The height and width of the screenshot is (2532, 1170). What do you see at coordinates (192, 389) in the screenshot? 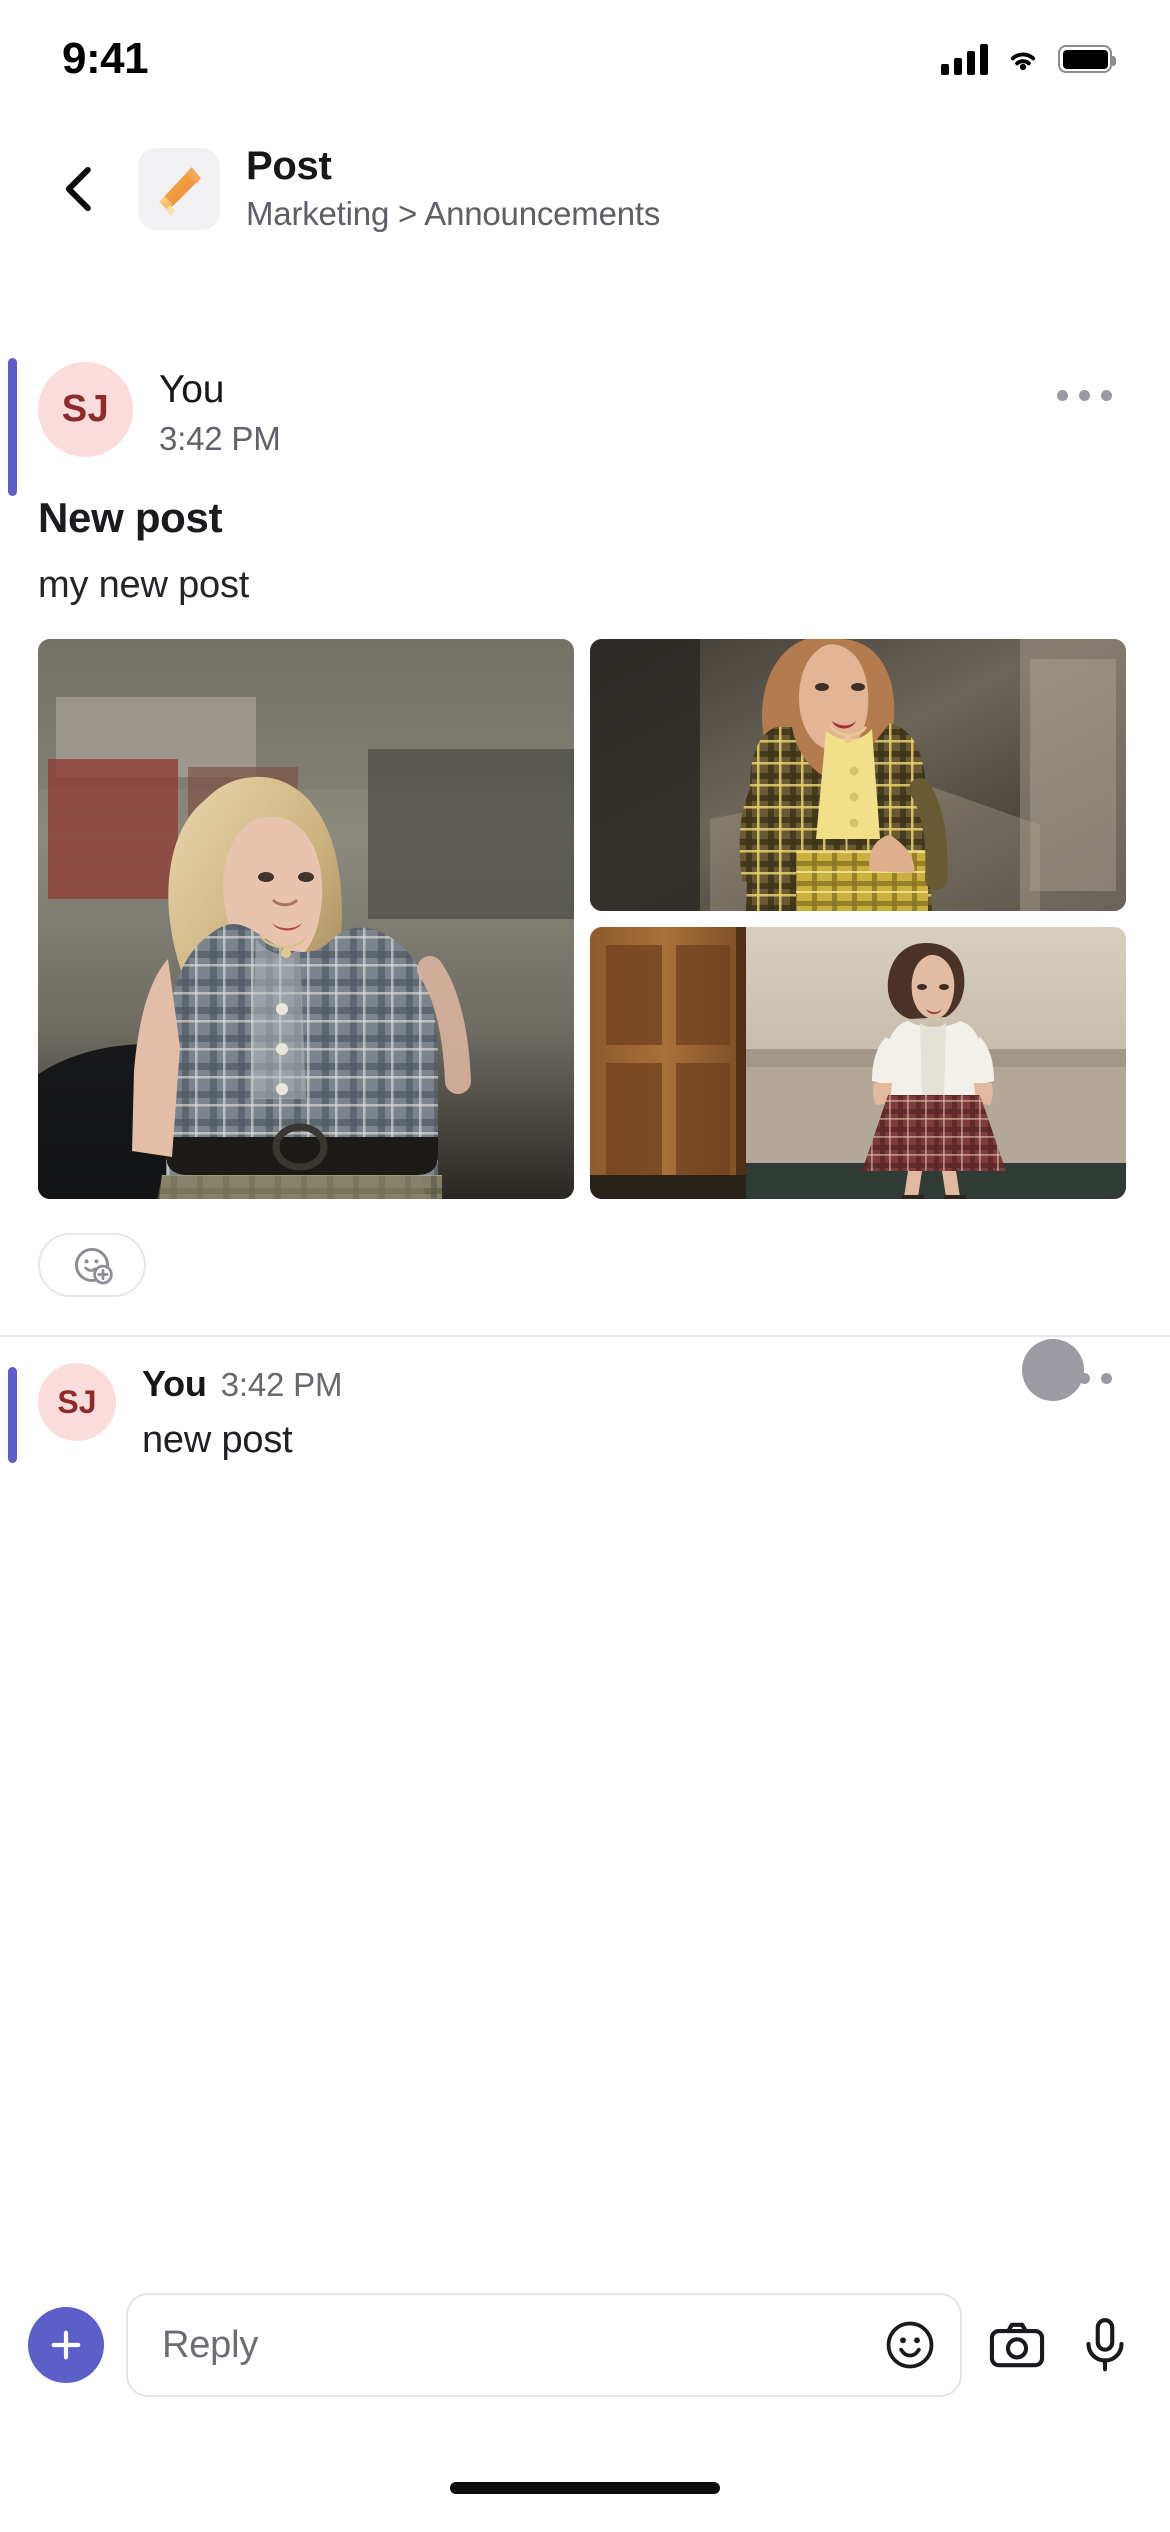
I see `message-author: You` at bounding box center [192, 389].